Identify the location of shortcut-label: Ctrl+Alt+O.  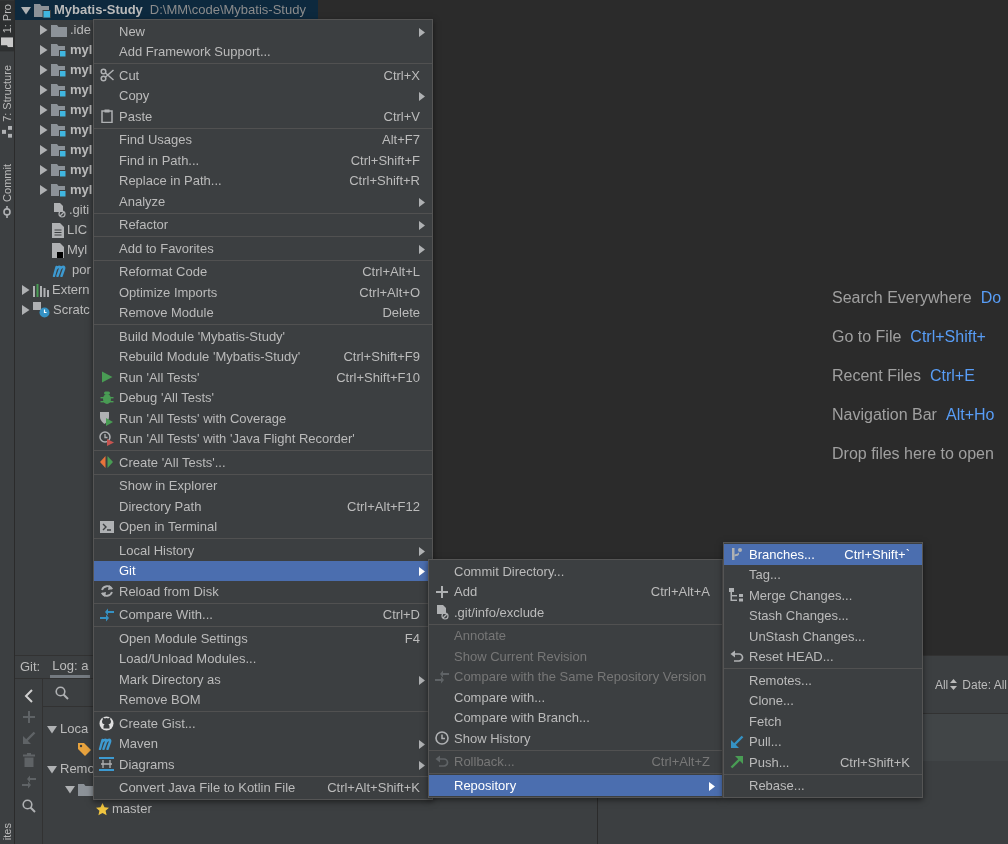
(389, 292).